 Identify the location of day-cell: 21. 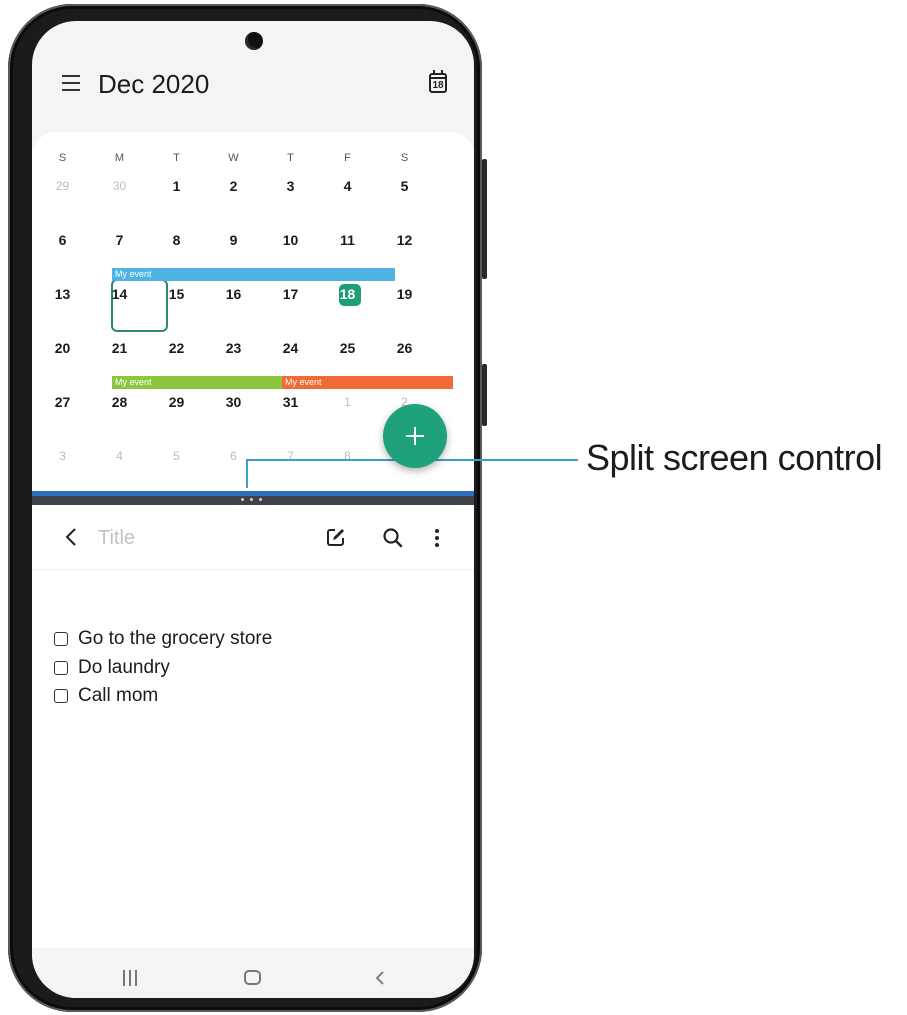
(119, 348).